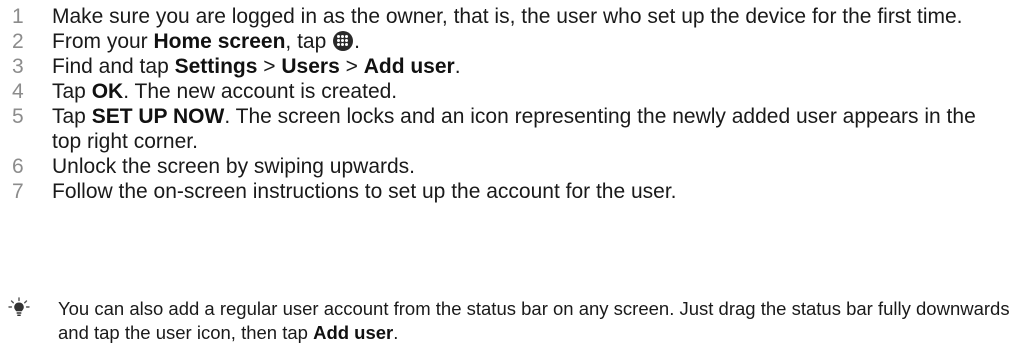  What do you see at coordinates (310, 66) in the screenshot?
I see `bold-ui-term: Users` at bounding box center [310, 66].